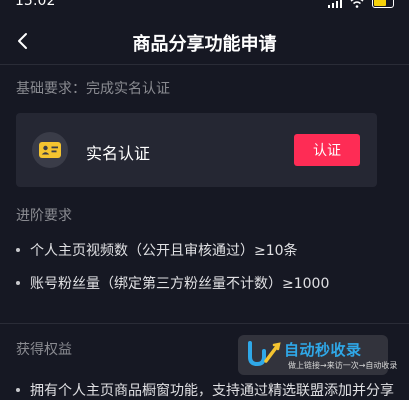 This screenshot has height=400, width=409. I want to click on rights-label: 获得权益, so click(44, 350).